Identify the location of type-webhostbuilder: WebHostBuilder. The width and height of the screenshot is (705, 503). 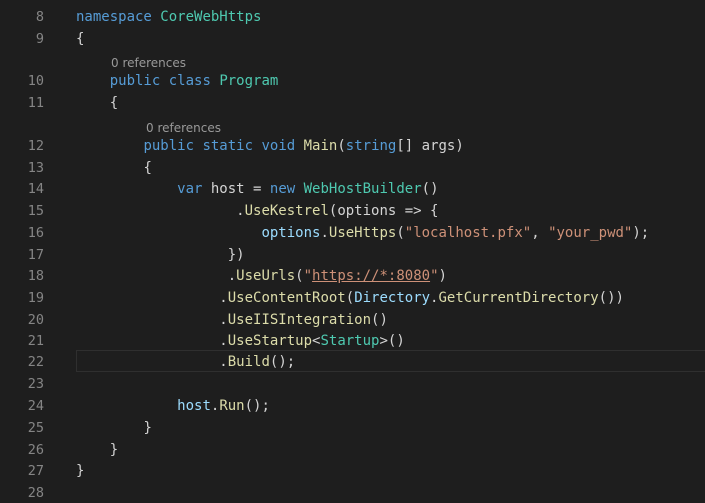
(362, 189).